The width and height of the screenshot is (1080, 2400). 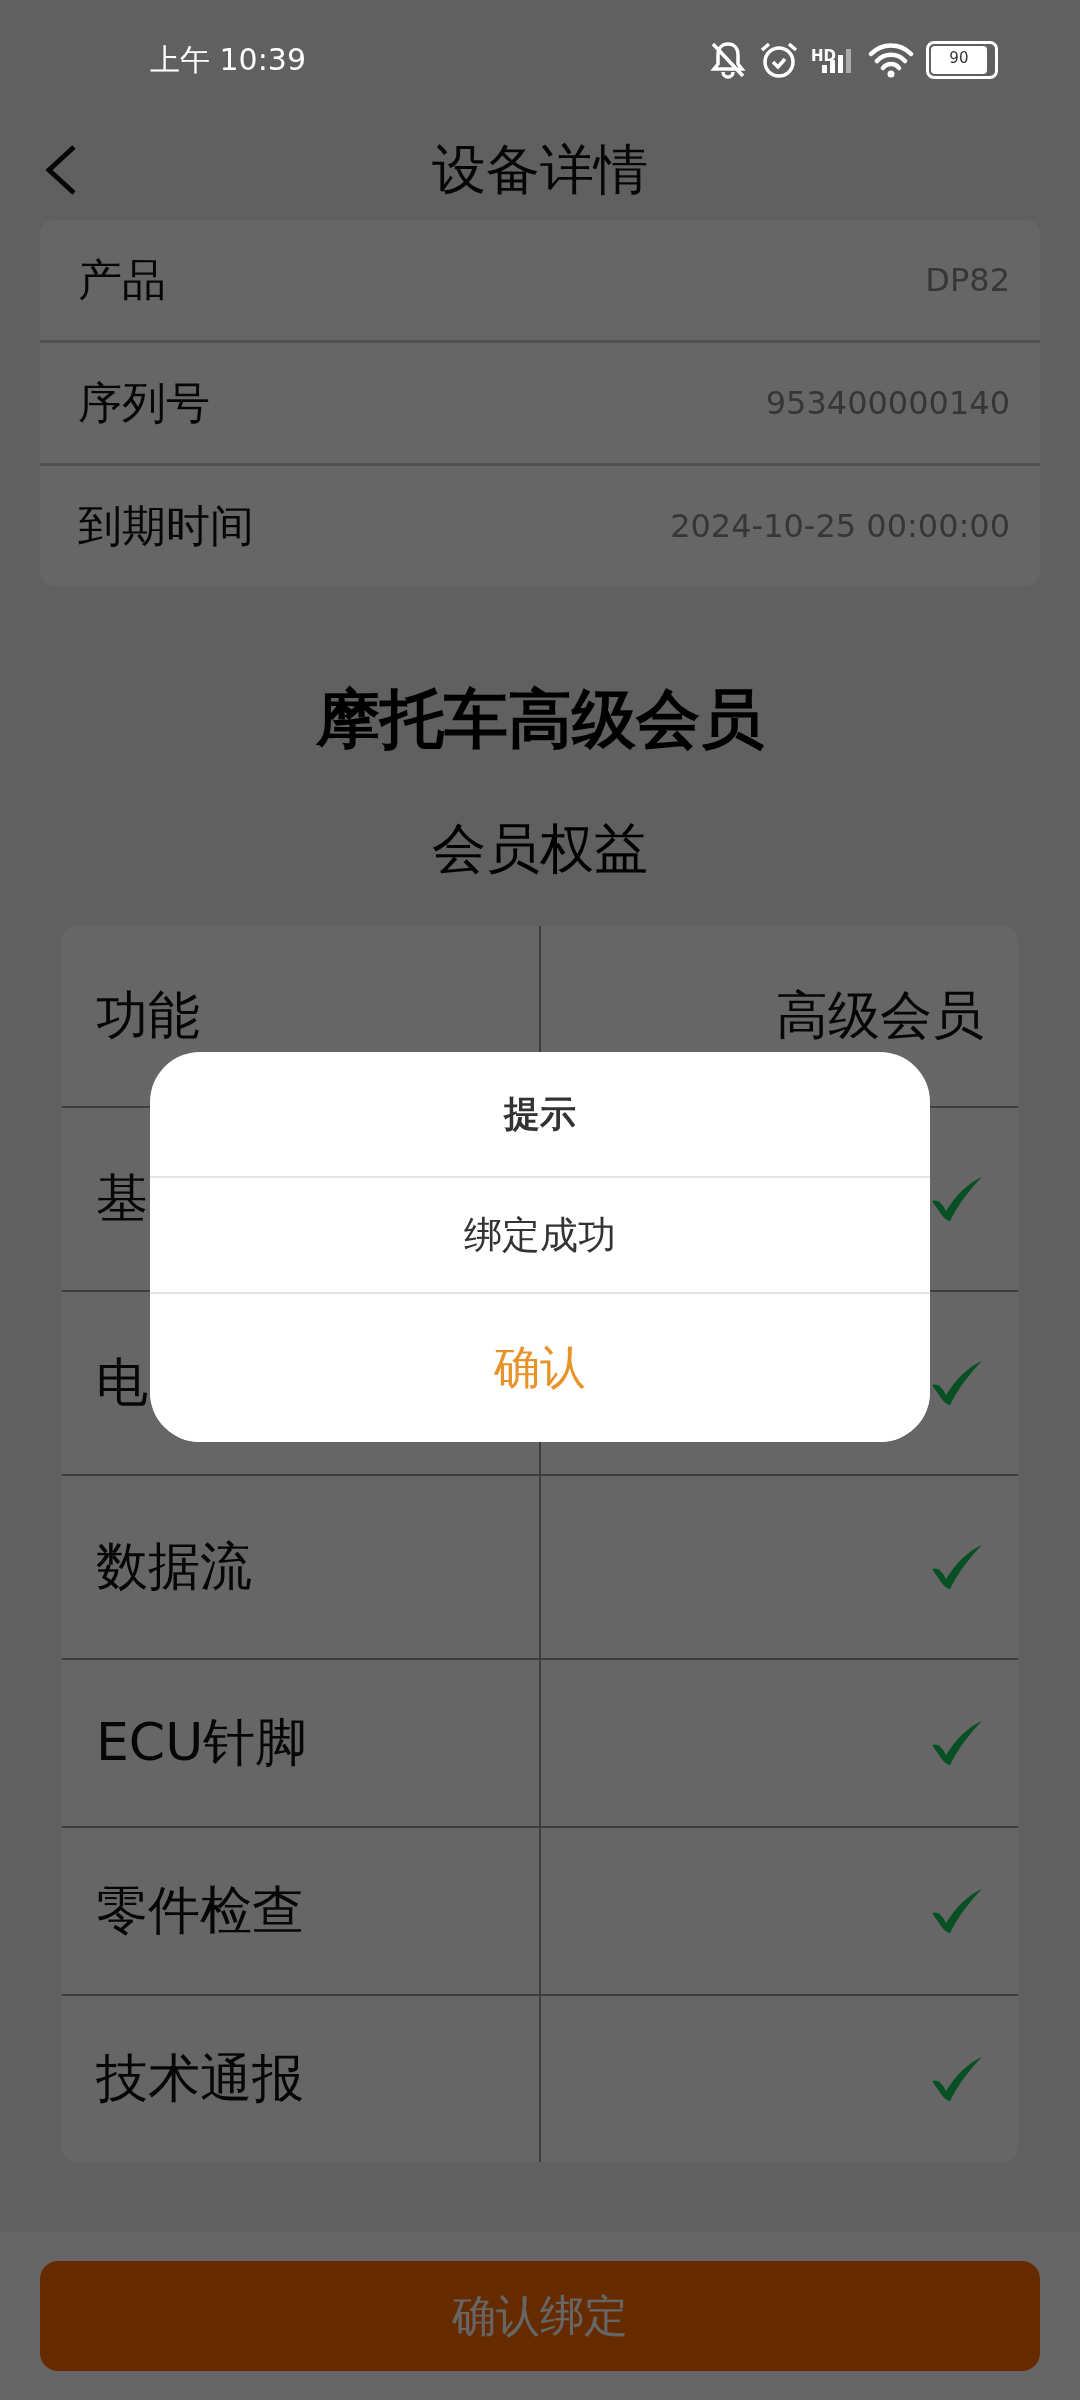 I want to click on info-label: 序列号, so click(x=144, y=402).